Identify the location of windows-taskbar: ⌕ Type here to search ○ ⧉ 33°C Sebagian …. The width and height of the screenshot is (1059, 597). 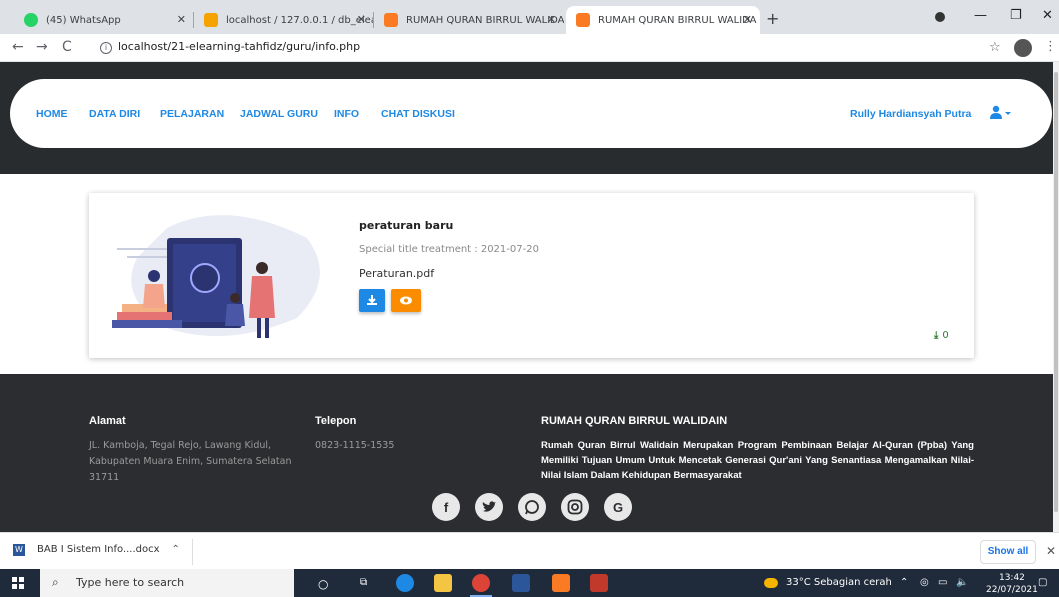
(529, 583).